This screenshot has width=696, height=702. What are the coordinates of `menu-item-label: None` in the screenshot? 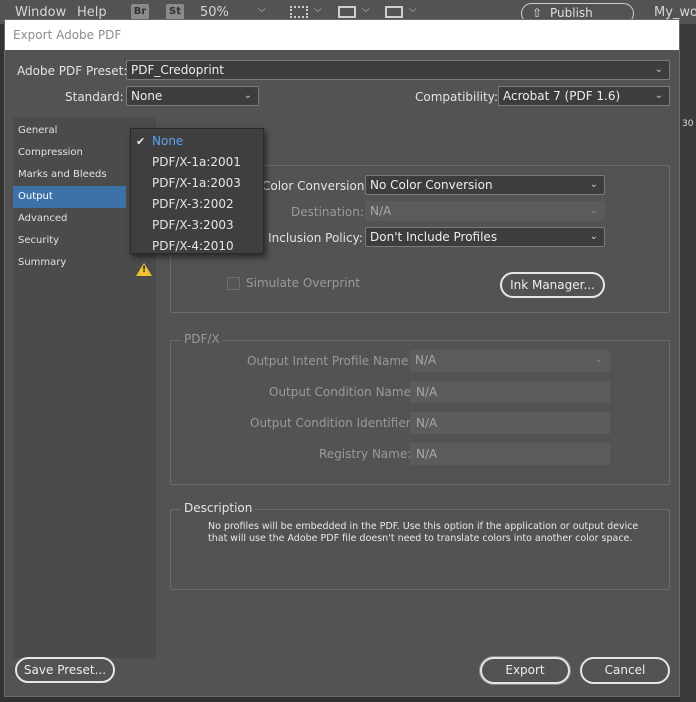 It's located at (168, 141).